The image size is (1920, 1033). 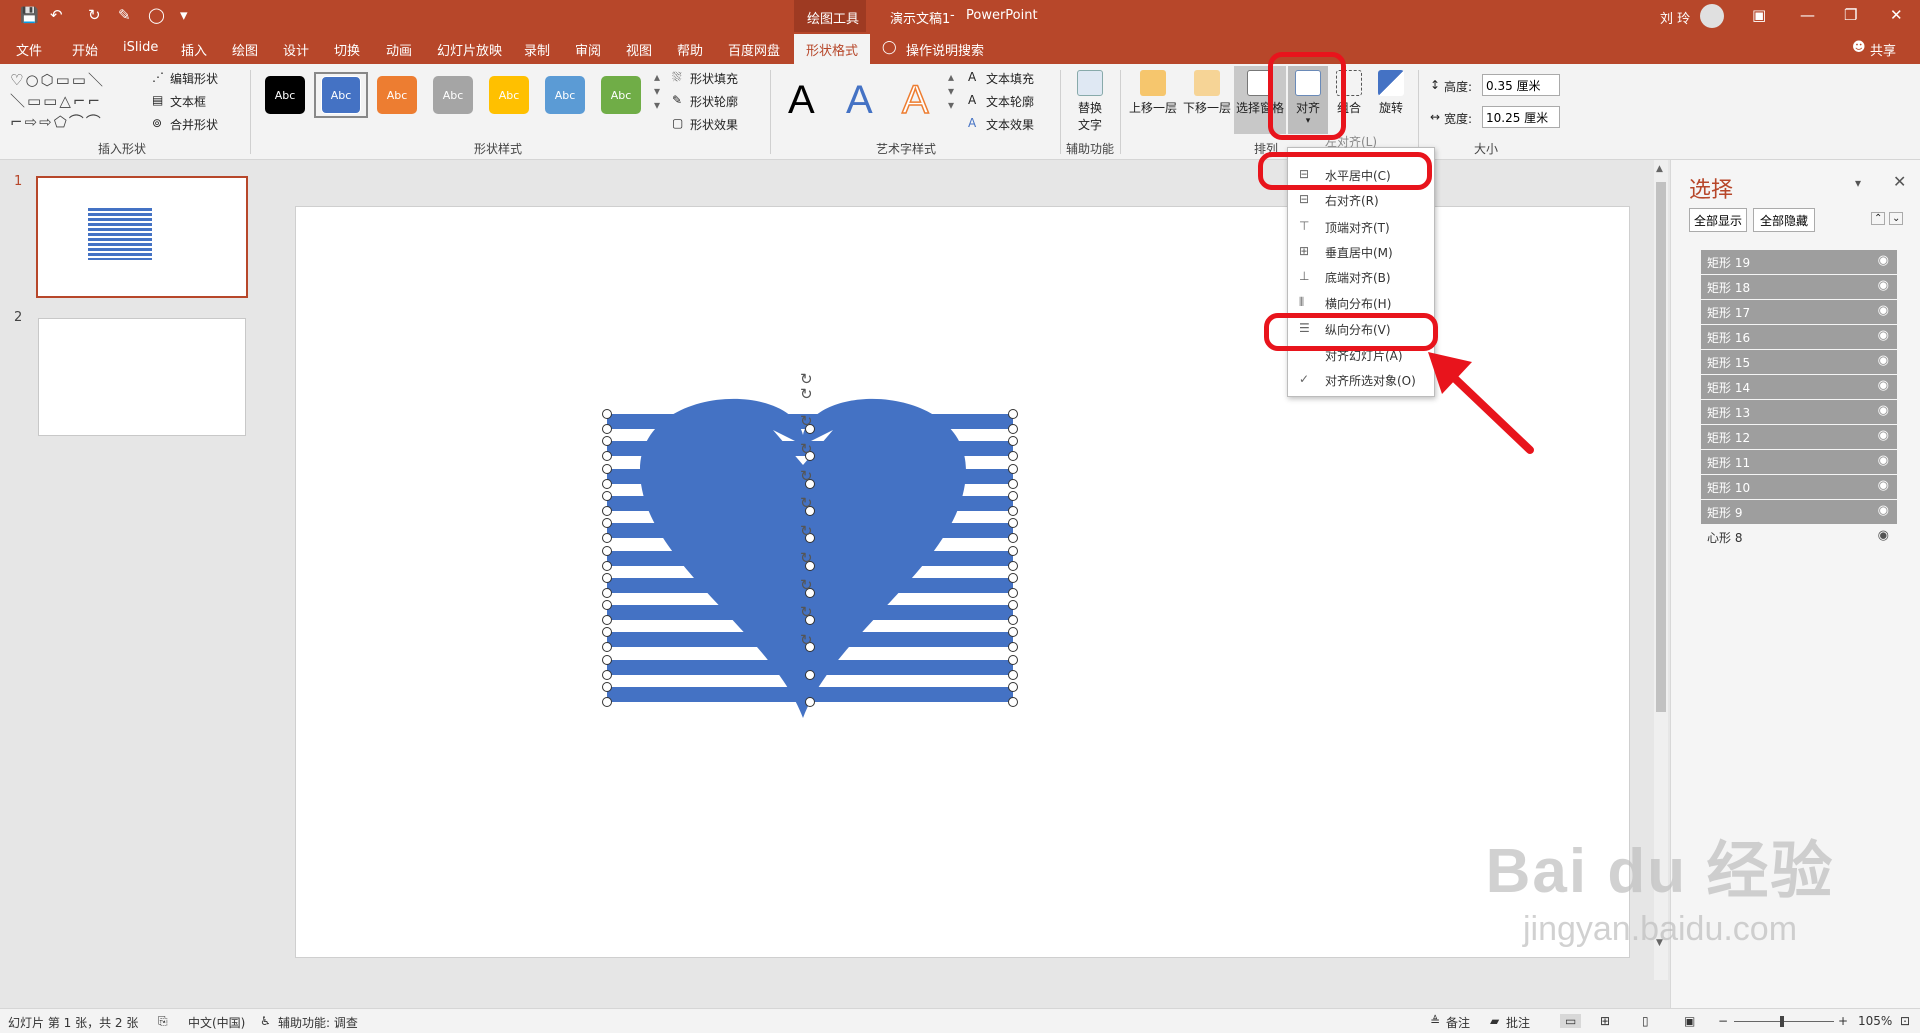 What do you see at coordinates (1843, 1021) in the screenshot?
I see `zoom-in-icon: +` at bounding box center [1843, 1021].